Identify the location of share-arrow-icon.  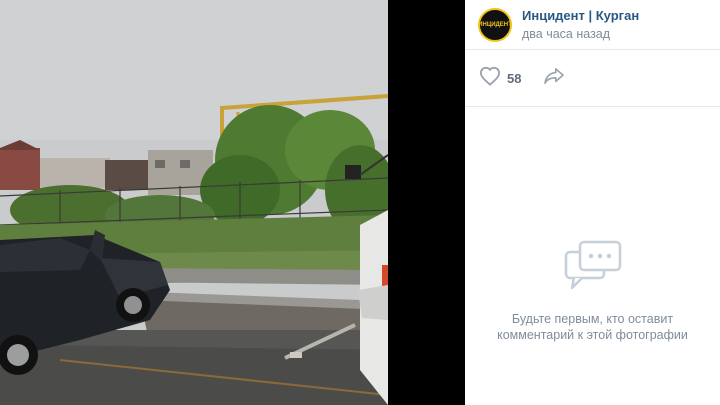
(554, 78).